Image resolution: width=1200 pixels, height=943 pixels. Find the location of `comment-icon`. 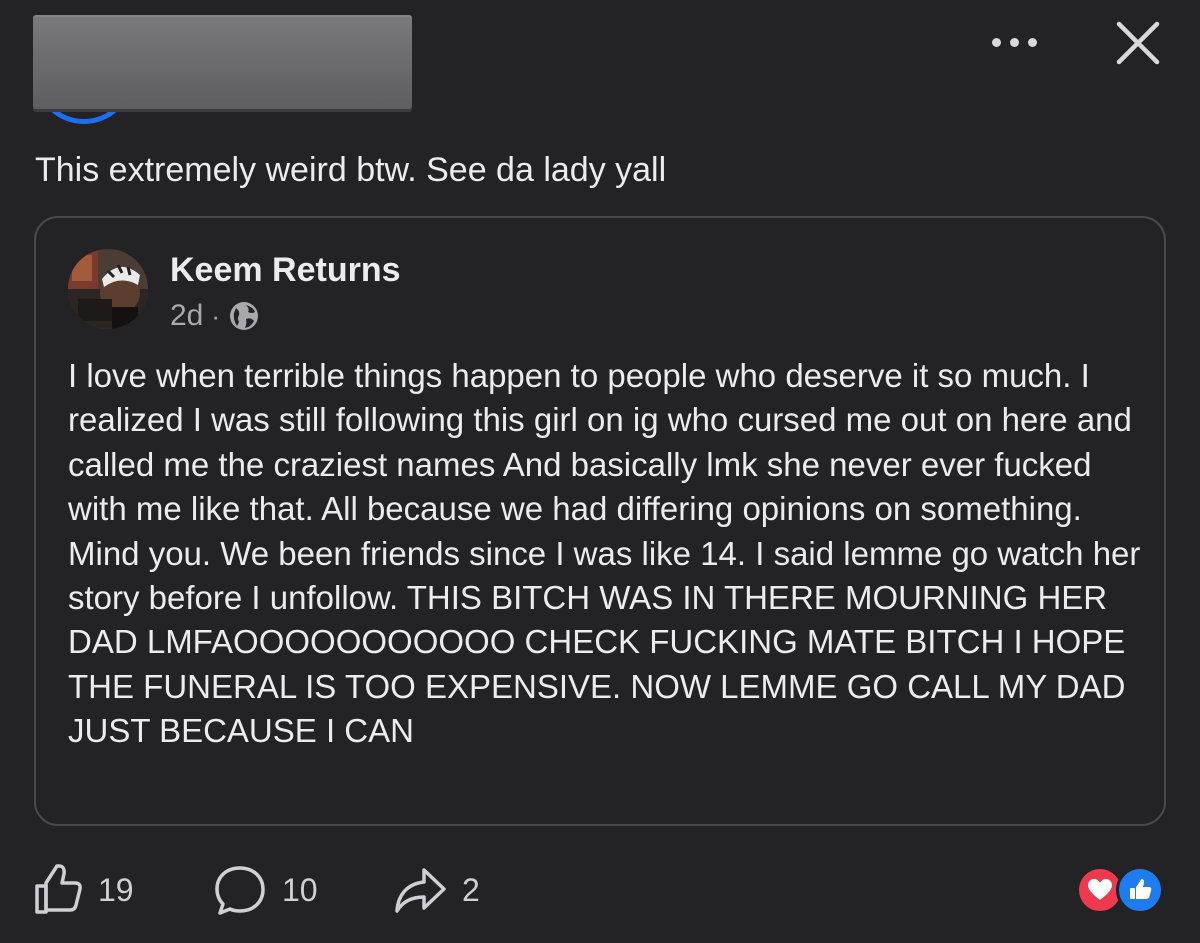

comment-icon is located at coordinates (240, 890).